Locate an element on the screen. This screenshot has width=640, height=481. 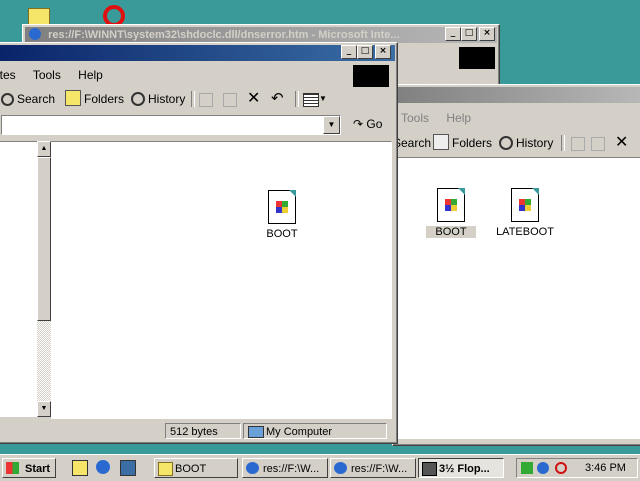
back-folders-label: Folders is located at coordinates (472, 143).